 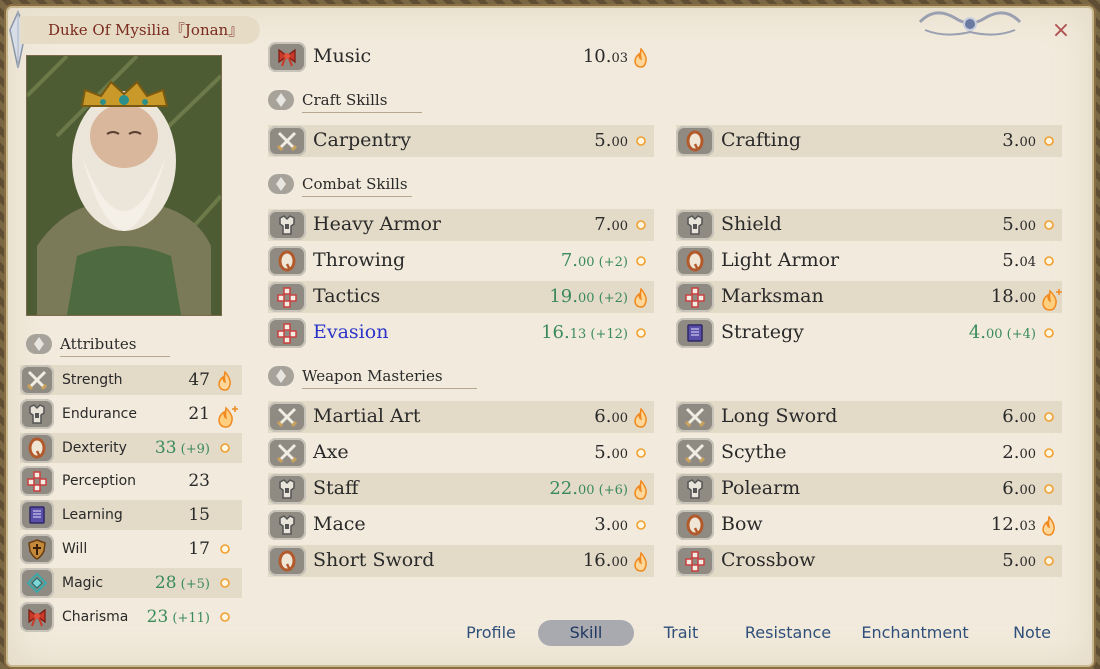 I want to click on attribute-row-will: Will 17, so click(x=131, y=549).